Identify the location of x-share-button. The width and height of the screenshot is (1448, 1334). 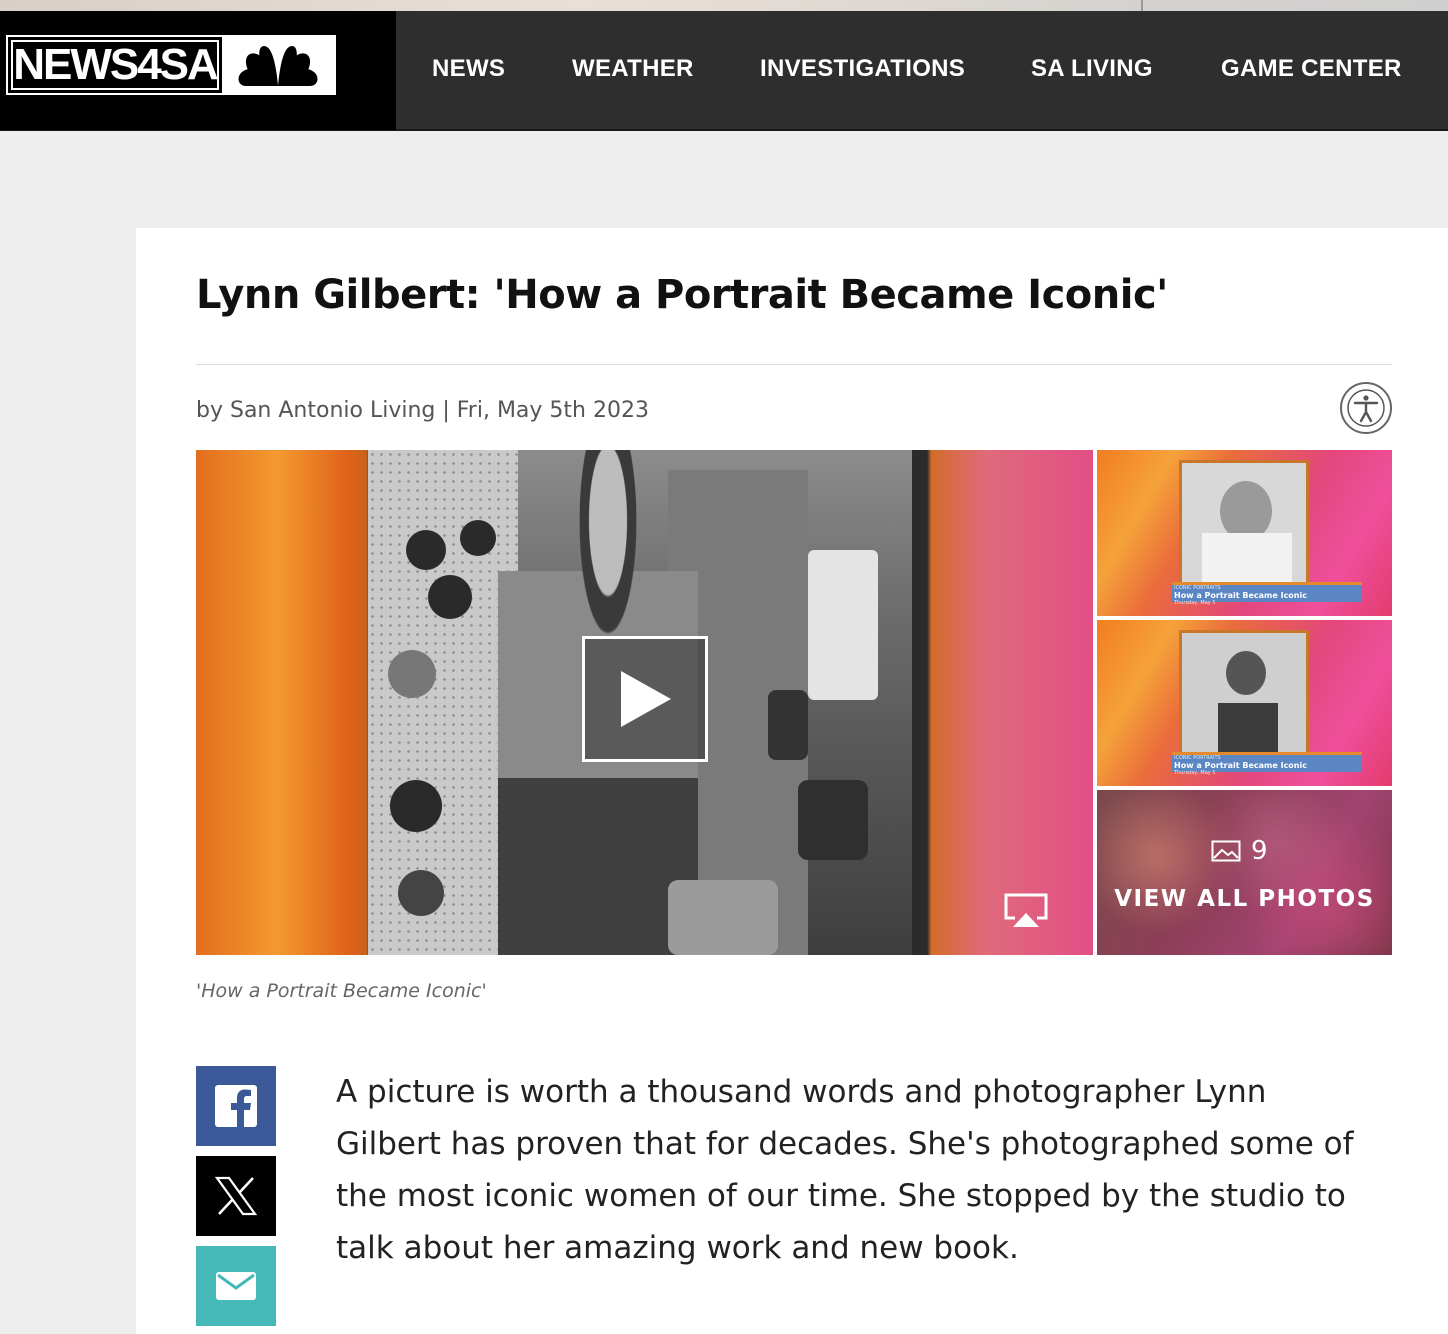
(236, 1196).